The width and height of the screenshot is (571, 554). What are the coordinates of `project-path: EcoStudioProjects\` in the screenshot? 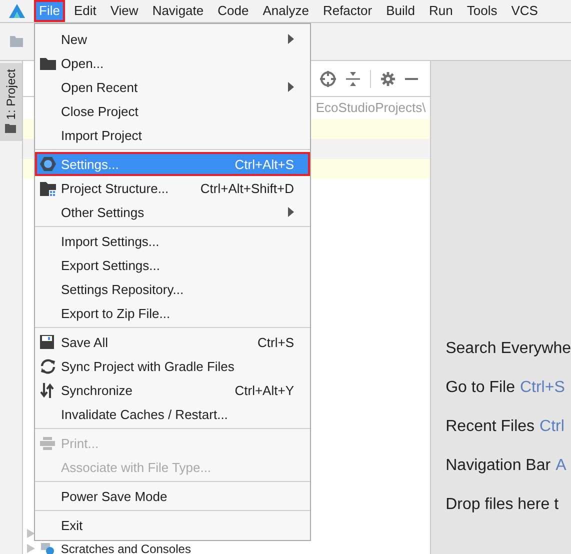 It's located at (371, 107).